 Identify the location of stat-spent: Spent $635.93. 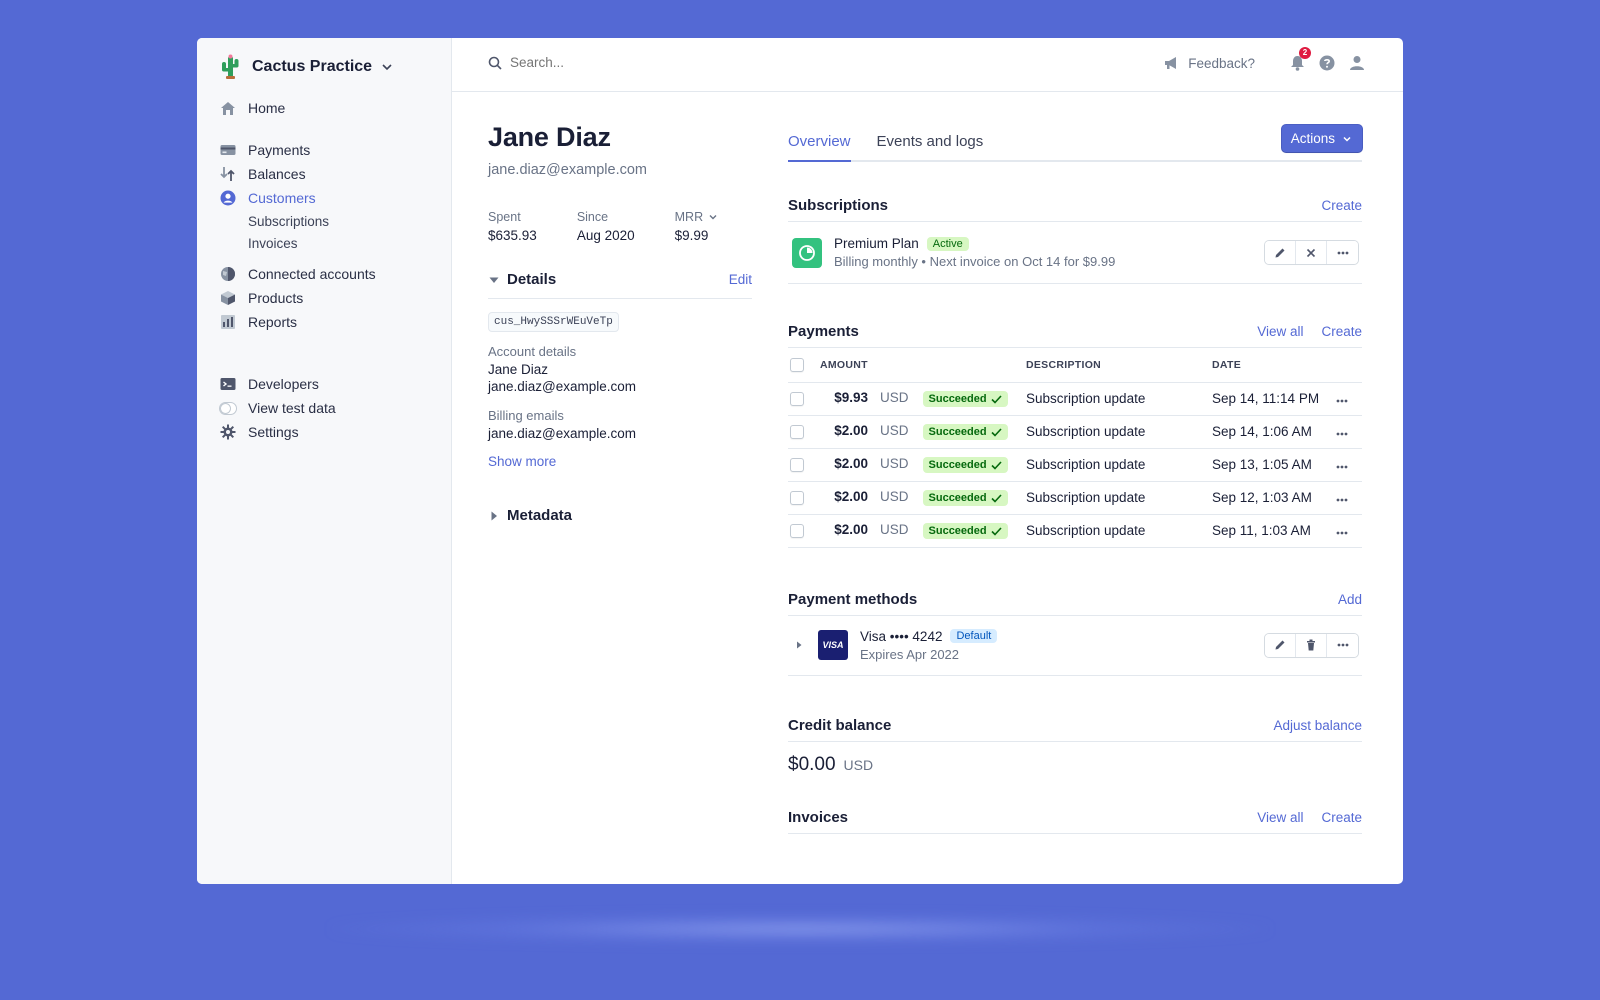
(512, 226).